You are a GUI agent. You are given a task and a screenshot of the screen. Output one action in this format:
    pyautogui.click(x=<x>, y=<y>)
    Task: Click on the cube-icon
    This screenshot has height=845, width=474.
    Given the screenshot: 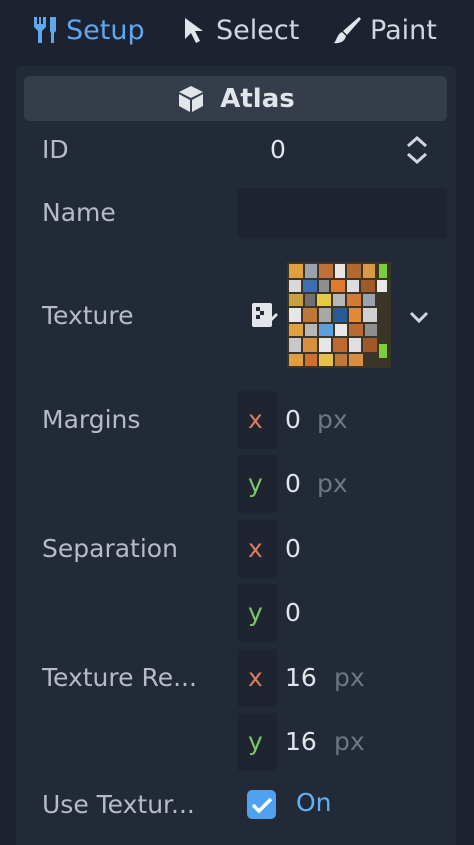 What is the action you would take?
    pyautogui.click(x=191, y=98)
    